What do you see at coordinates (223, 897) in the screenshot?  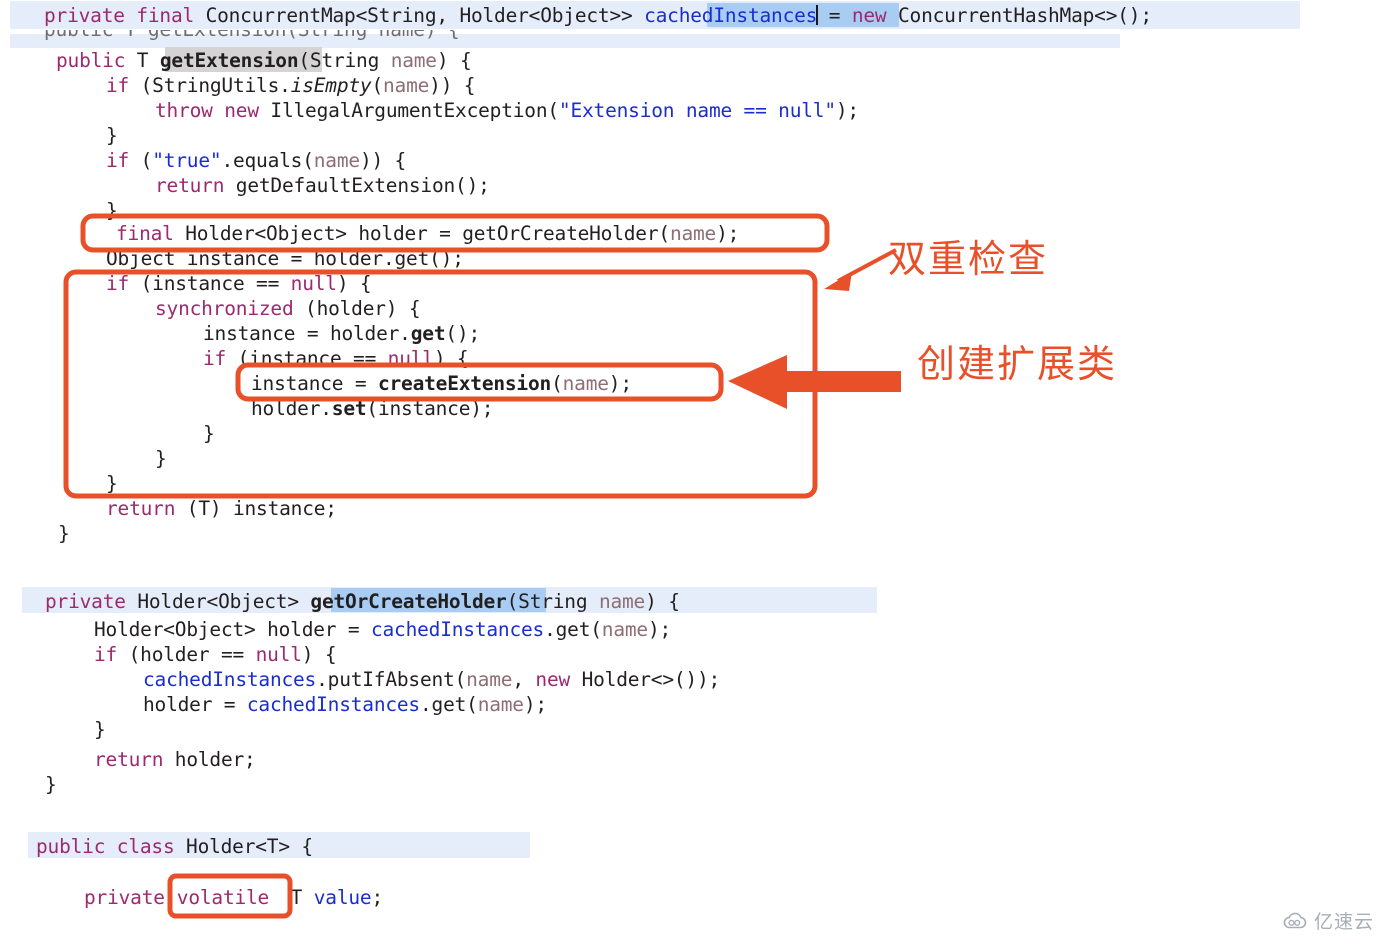 I see `token-keyword-volatile: volatile` at bounding box center [223, 897].